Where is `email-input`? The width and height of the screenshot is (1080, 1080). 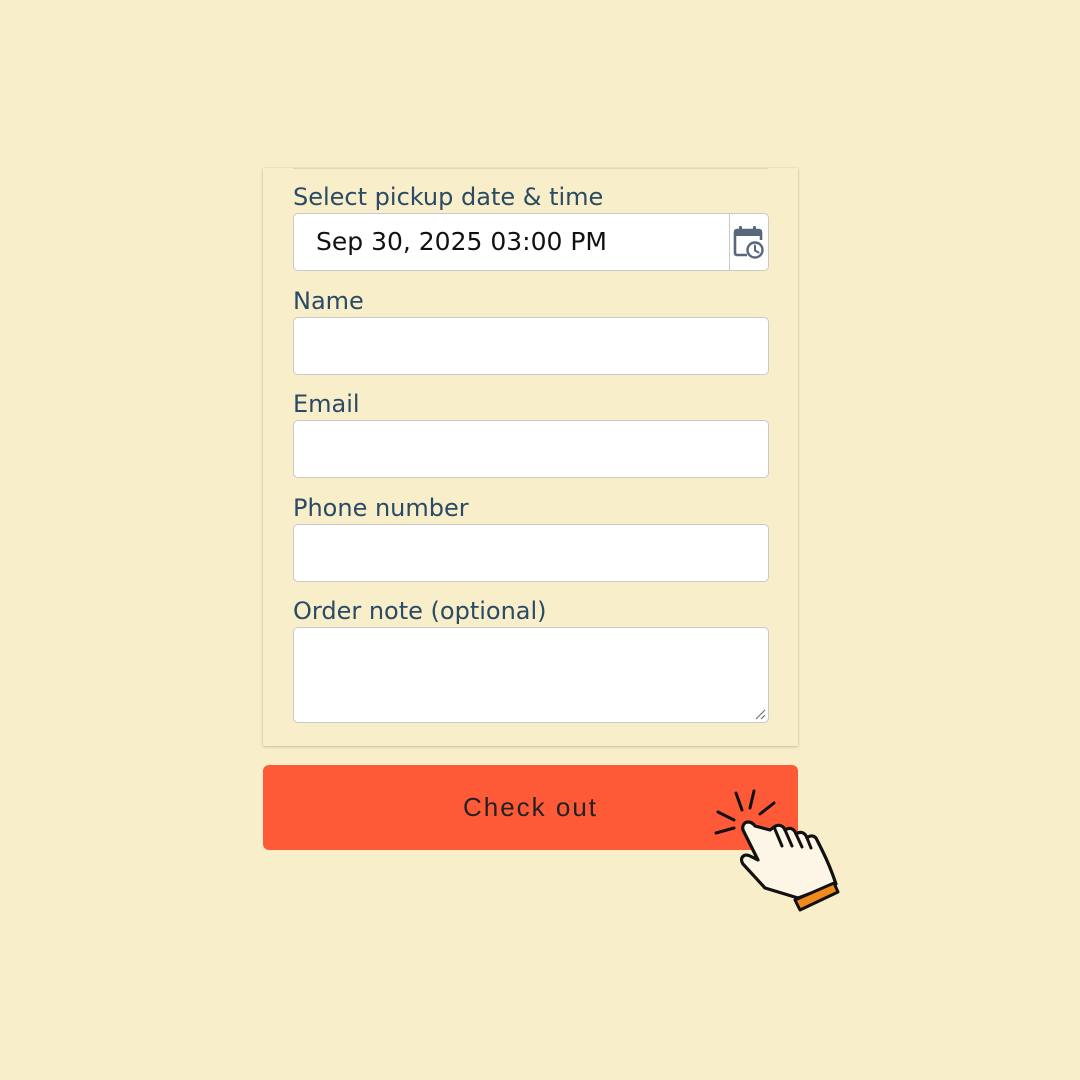 email-input is located at coordinates (531, 449).